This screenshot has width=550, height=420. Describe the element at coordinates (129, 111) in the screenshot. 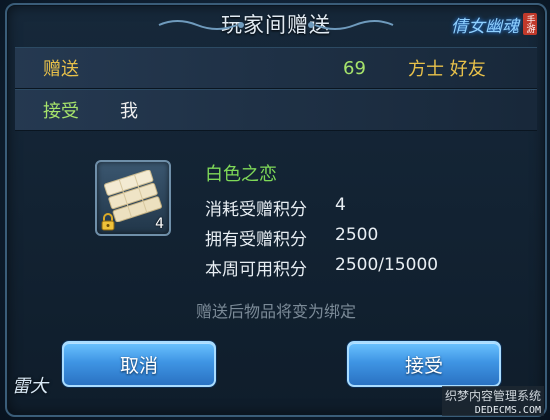

I see `receiver-name: 我` at that location.